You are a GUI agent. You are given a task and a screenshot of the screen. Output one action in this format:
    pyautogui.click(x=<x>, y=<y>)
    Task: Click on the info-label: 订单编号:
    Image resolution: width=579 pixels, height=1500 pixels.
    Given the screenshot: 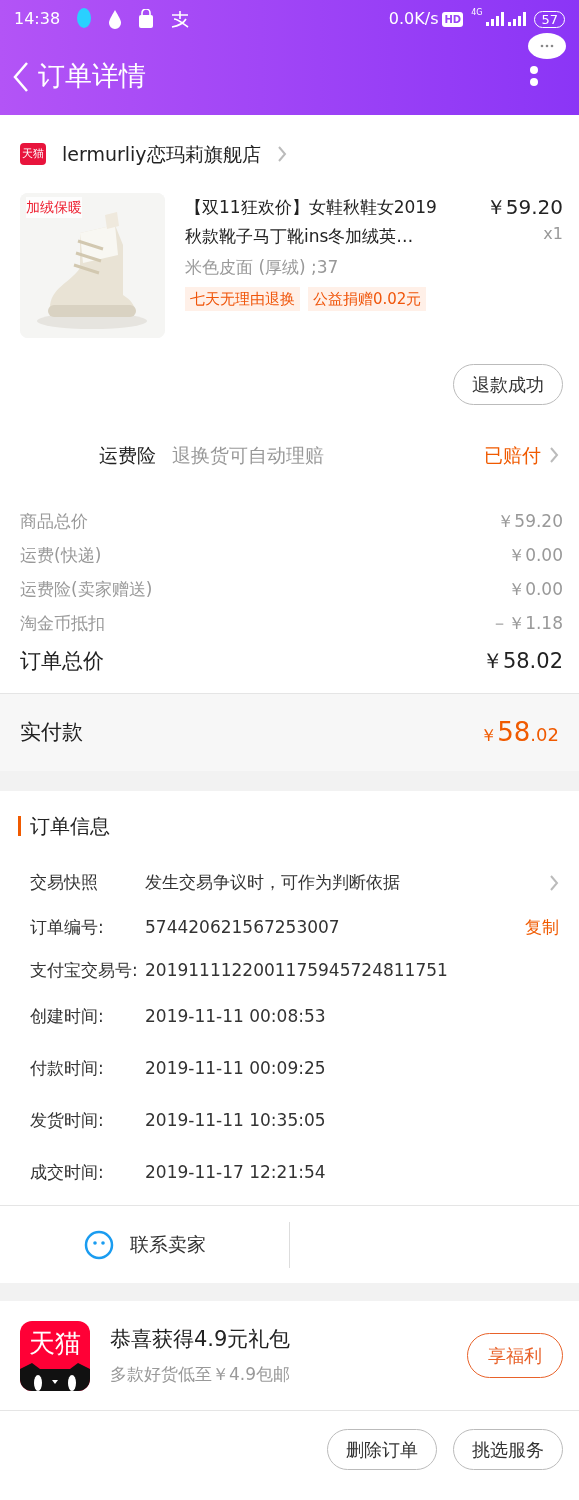 What is the action you would take?
    pyautogui.click(x=67, y=928)
    